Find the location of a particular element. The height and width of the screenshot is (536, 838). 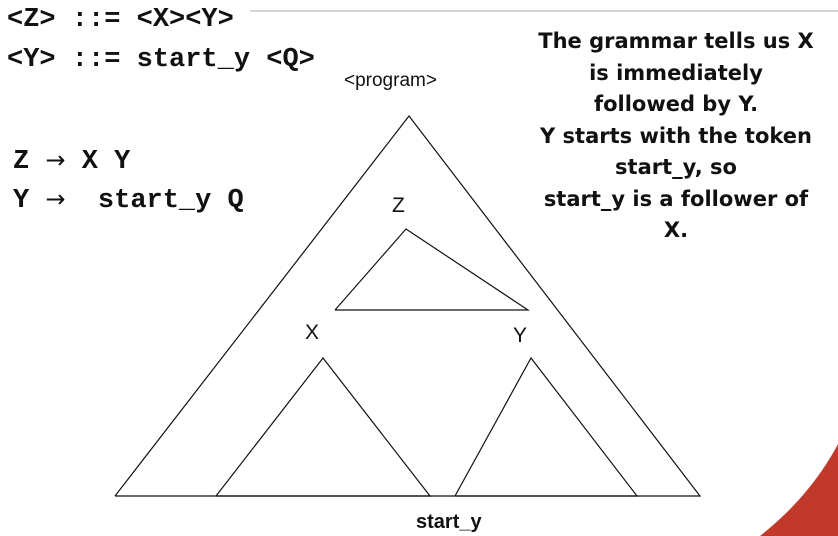

explanation-line: Y starts with the token is located at coordinates (676, 135).